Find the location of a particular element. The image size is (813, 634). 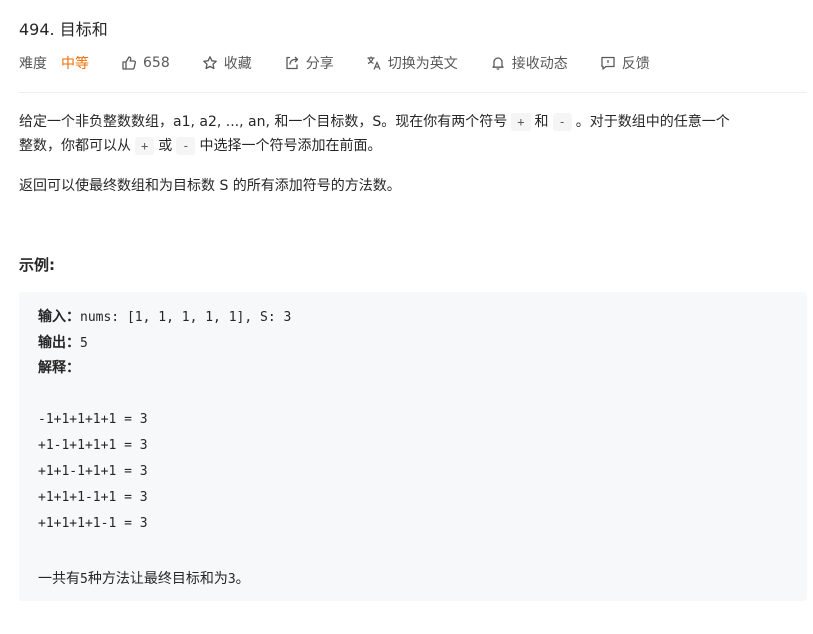

explain-line: -1+1+1+1+1 = 3 is located at coordinates (93, 419).